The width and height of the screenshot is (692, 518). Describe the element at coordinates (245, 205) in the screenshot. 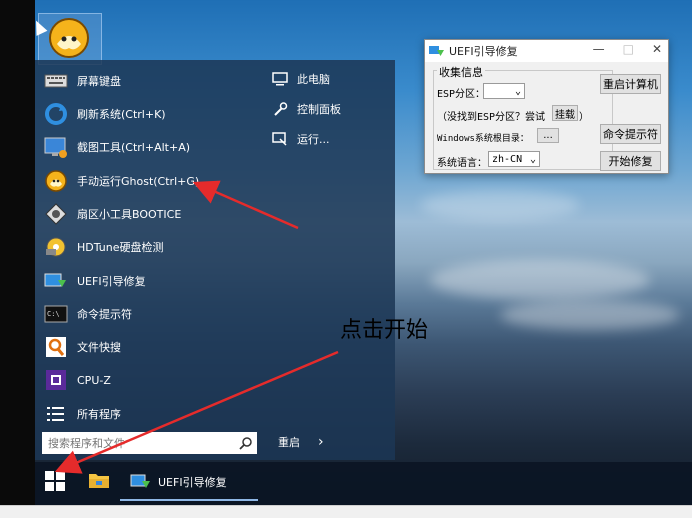

I see `arrow-to-ghost-item` at that location.